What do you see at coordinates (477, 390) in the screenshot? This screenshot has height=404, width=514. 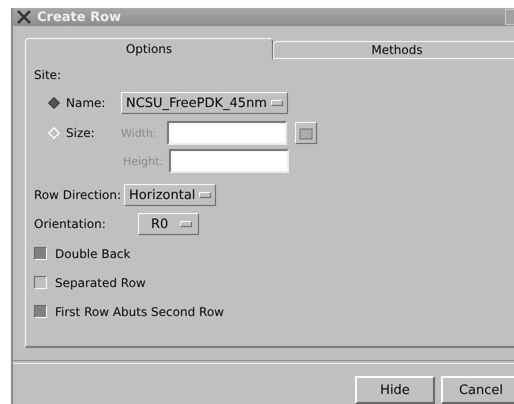 I see `dialog-button: Cancel` at bounding box center [477, 390].